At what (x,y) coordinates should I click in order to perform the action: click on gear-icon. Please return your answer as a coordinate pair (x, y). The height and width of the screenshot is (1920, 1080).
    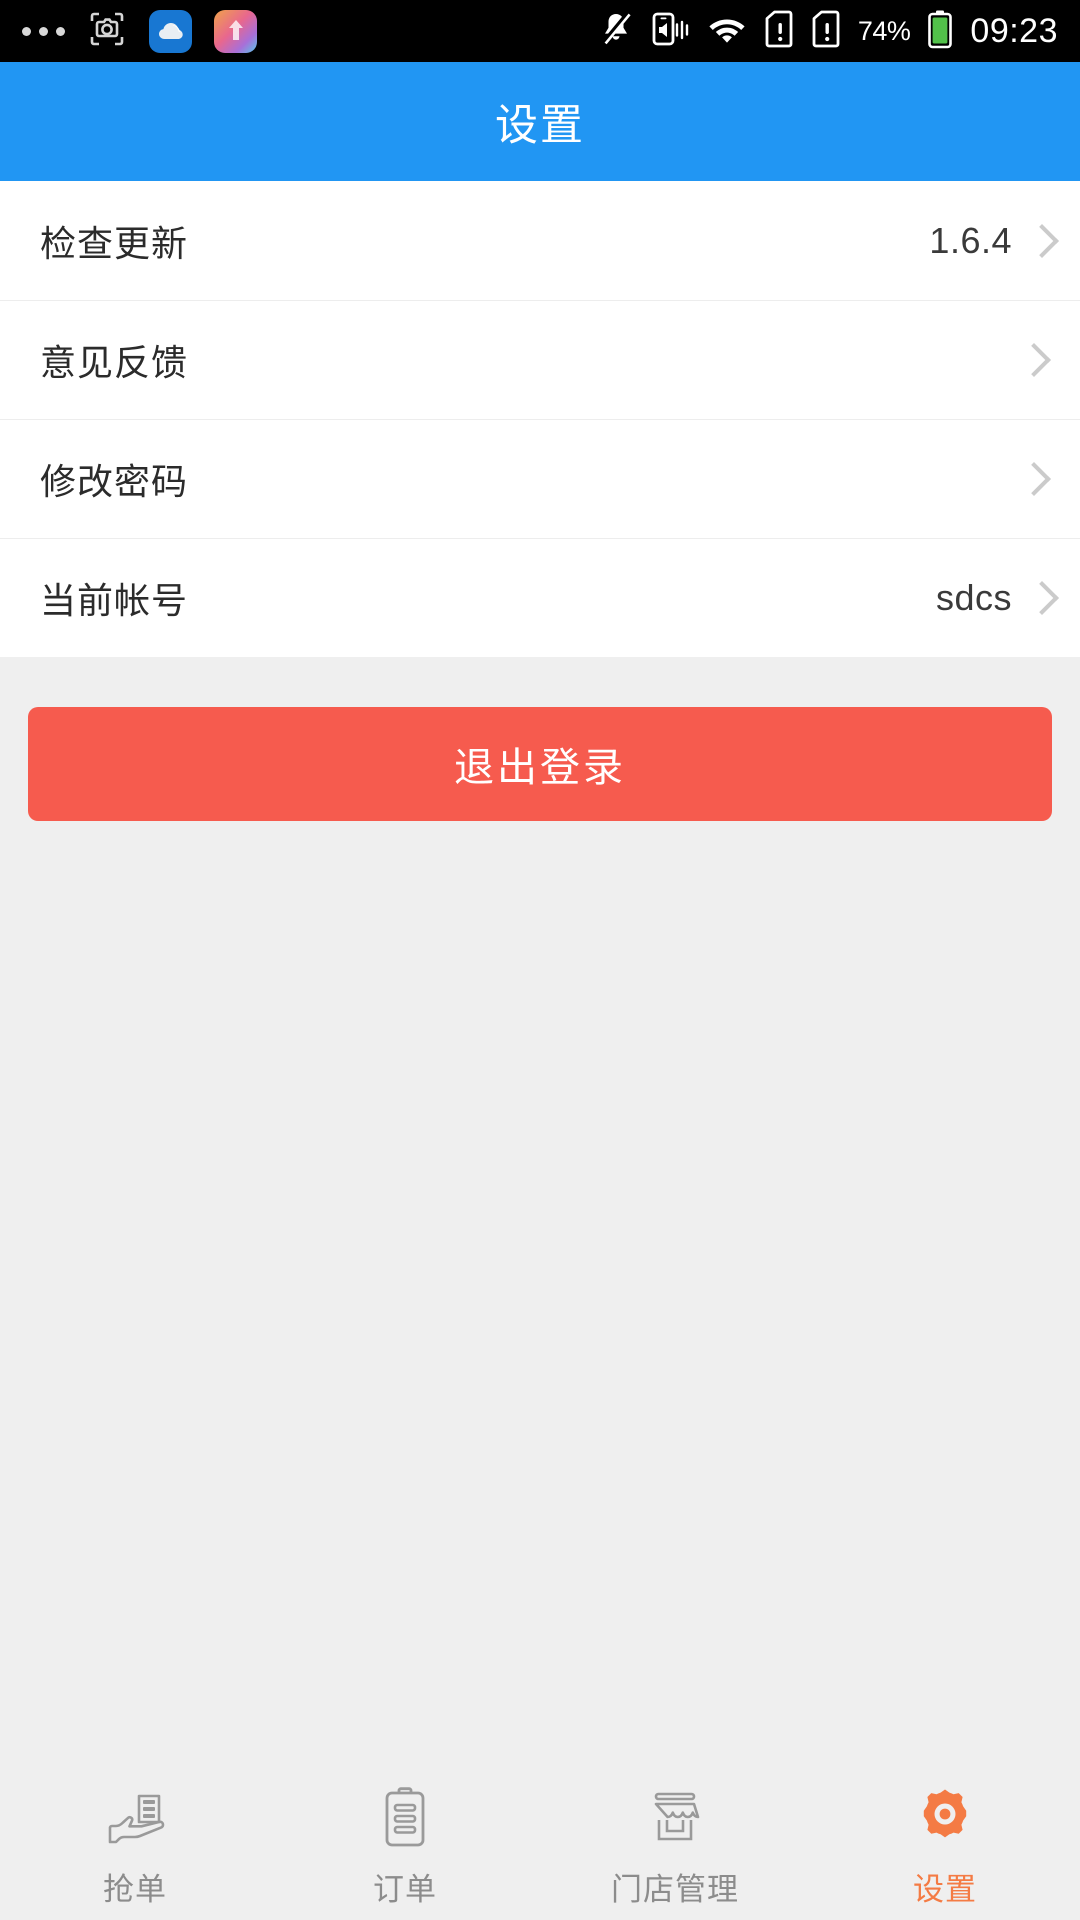
    Looking at the image, I should click on (945, 1818).